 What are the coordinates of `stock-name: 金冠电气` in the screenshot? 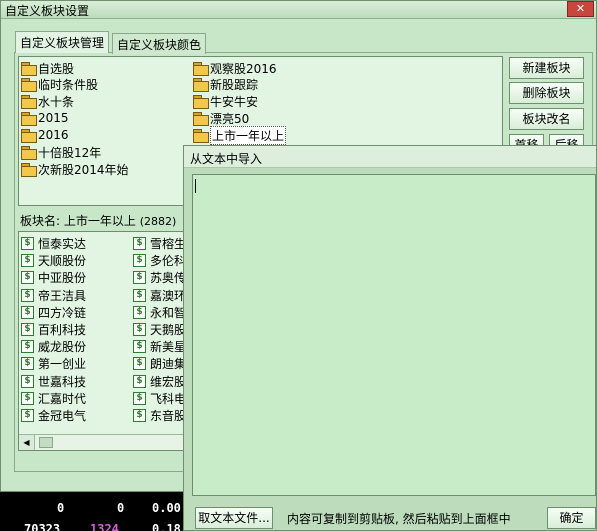 It's located at (62, 416).